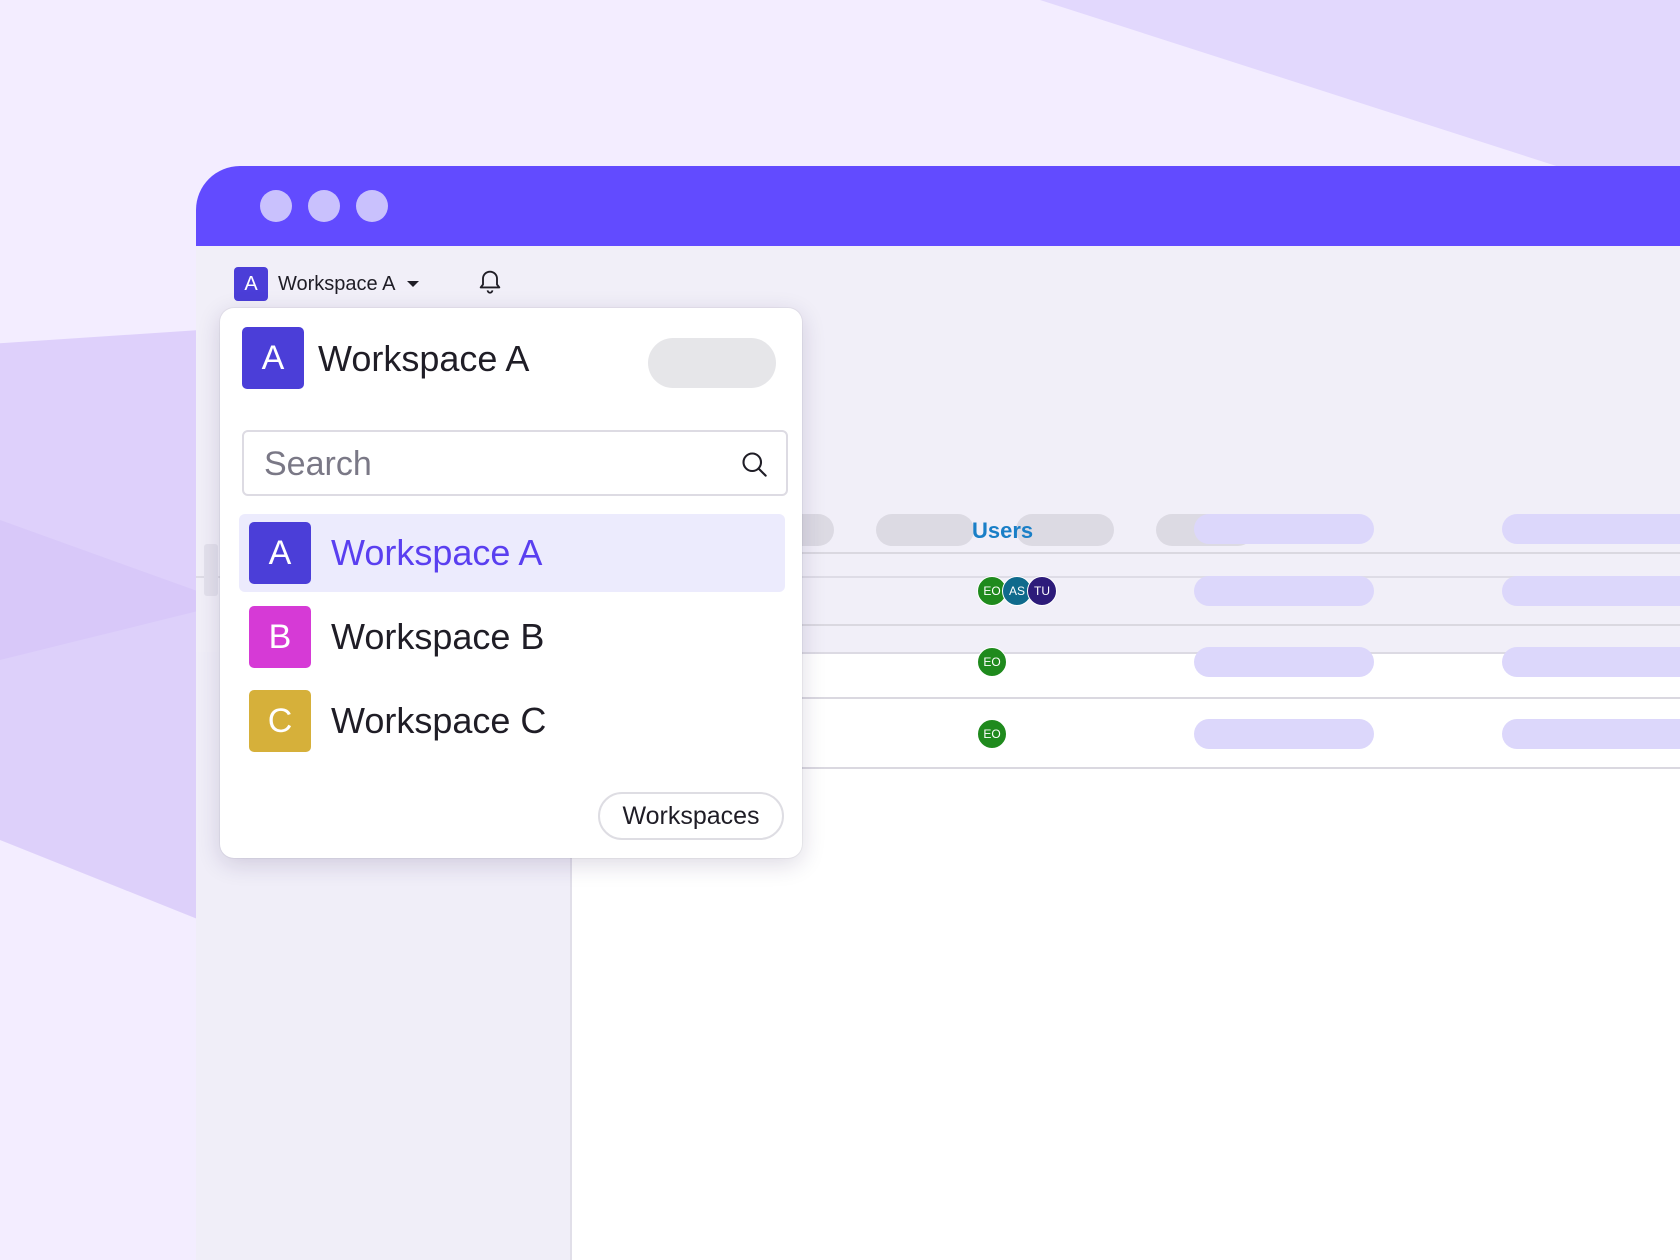 This screenshot has width=1680, height=1260. I want to click on current-workspace-title: Workspace A, so click(424, 358).